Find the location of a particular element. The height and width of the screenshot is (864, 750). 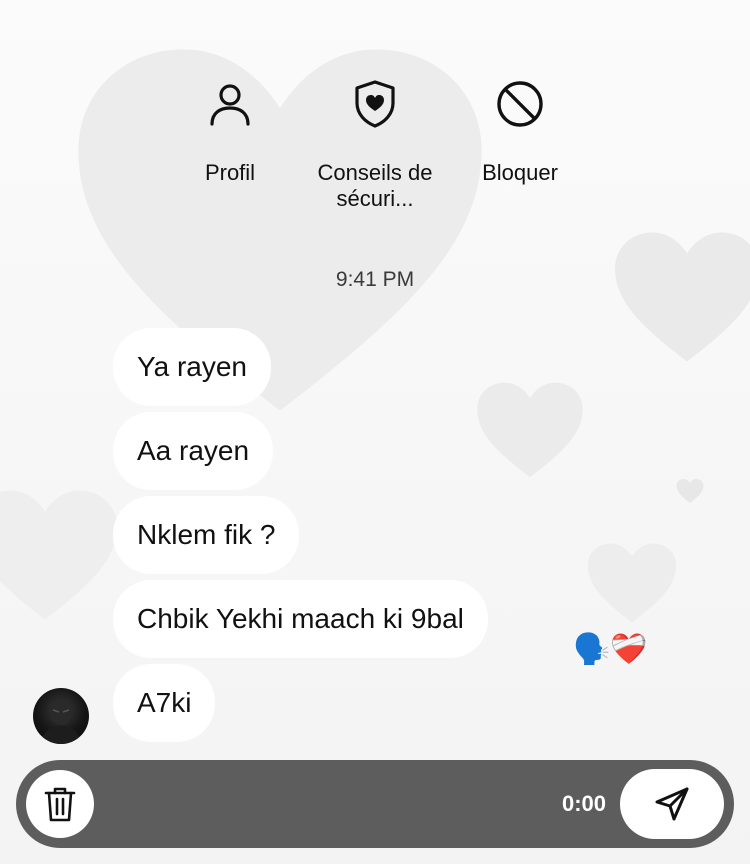

message-bubble: Aa rayen is located at coordinates (193, 451).